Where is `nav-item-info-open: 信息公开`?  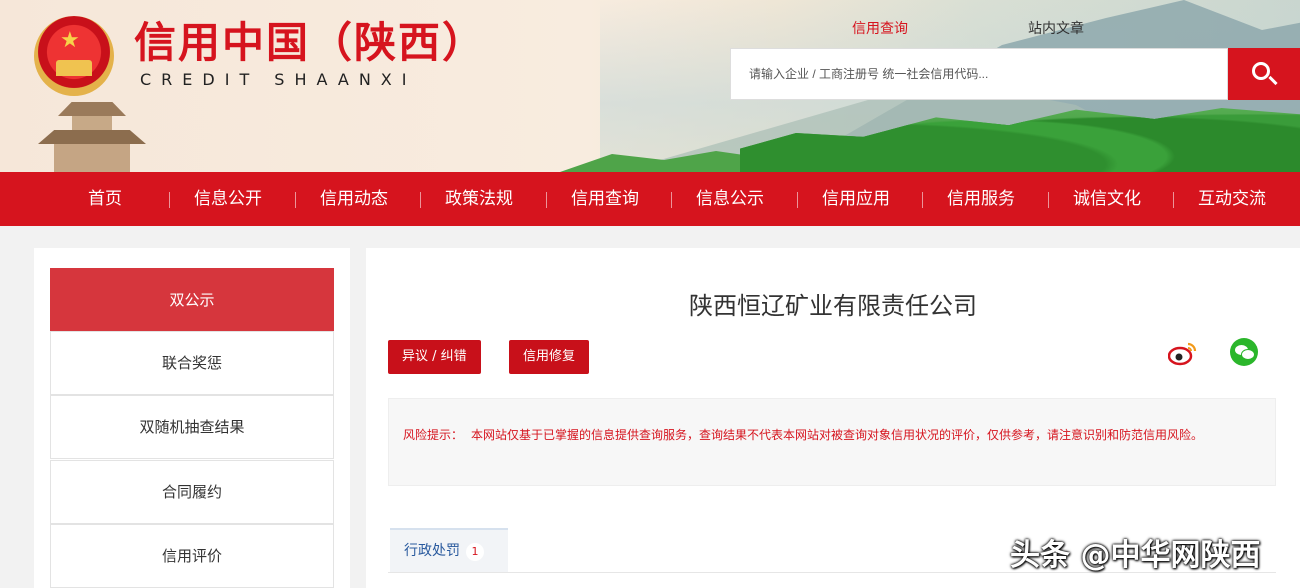
nav-item-info-open: 信息公开 is located at coordinates (228, 199).